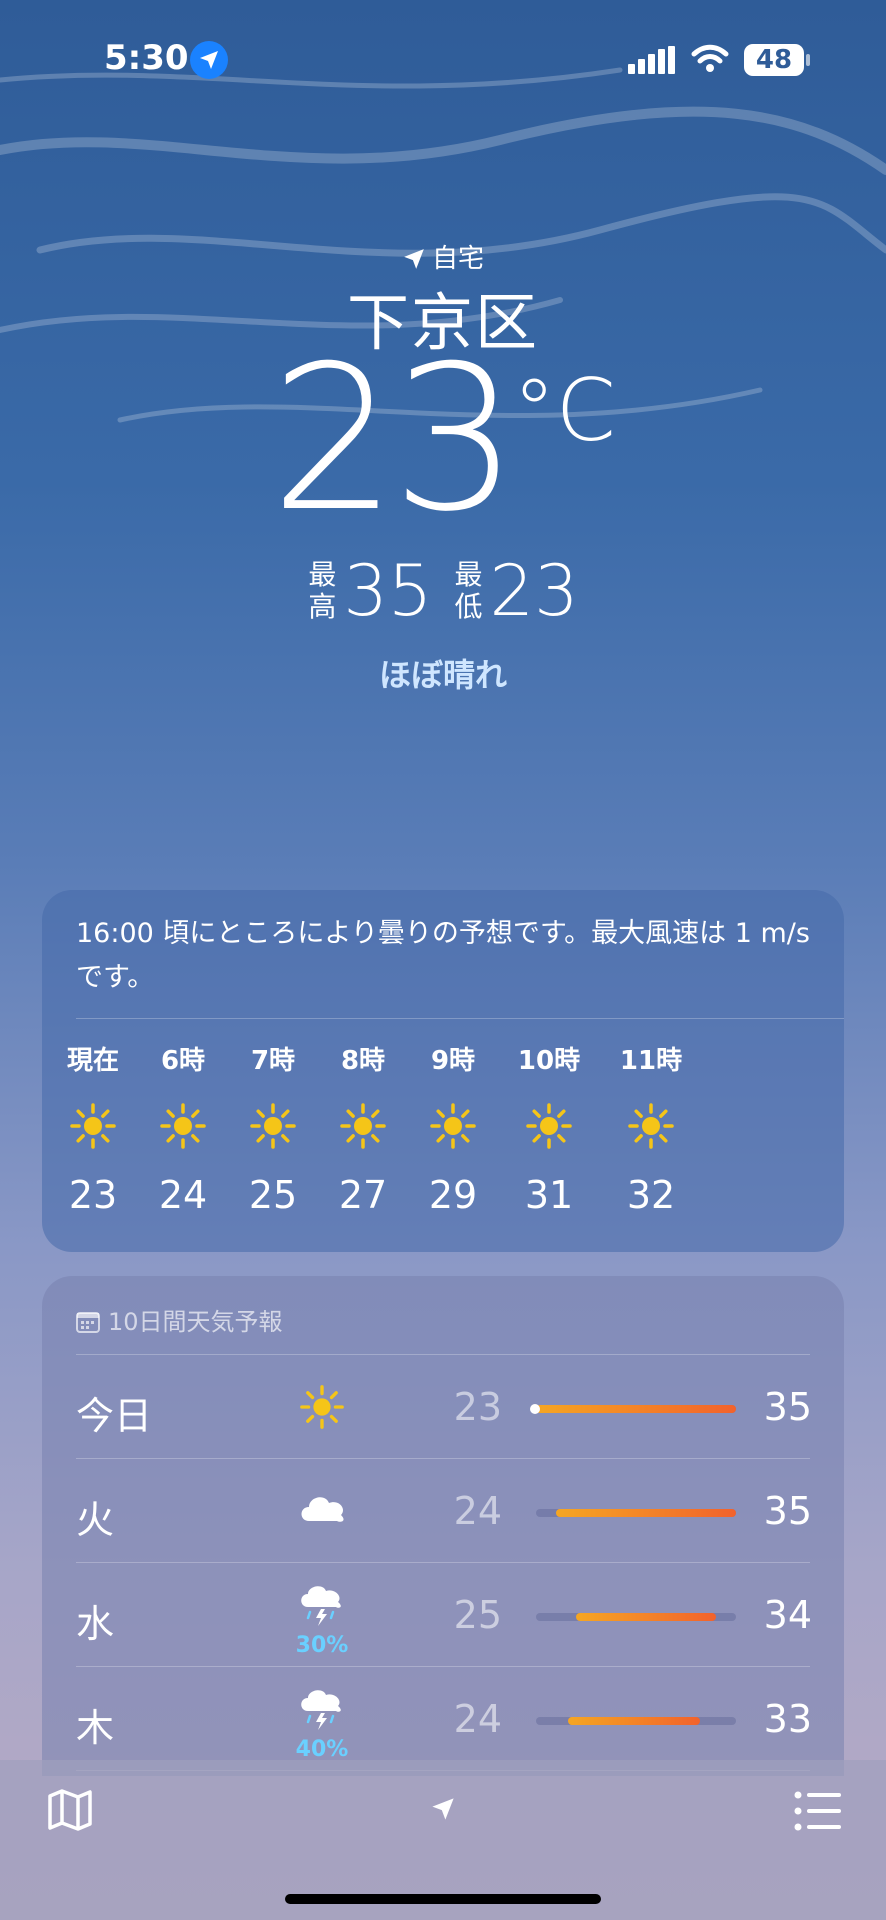 This screenshot has height=1920, width=886. I want to click on high-low: 最高 35 最低 23, so click(443, 591).